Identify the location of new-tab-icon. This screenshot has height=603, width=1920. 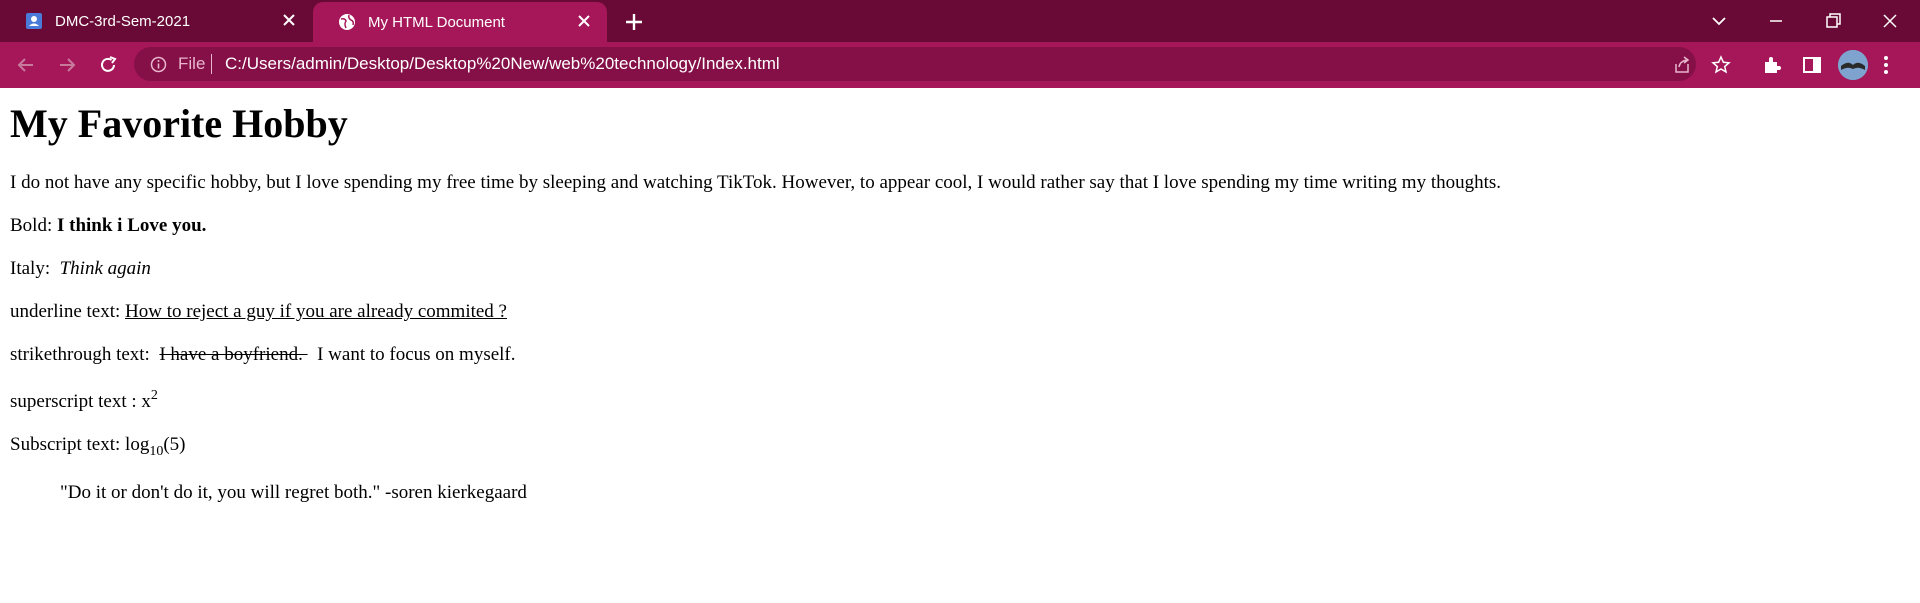
(634, 22).